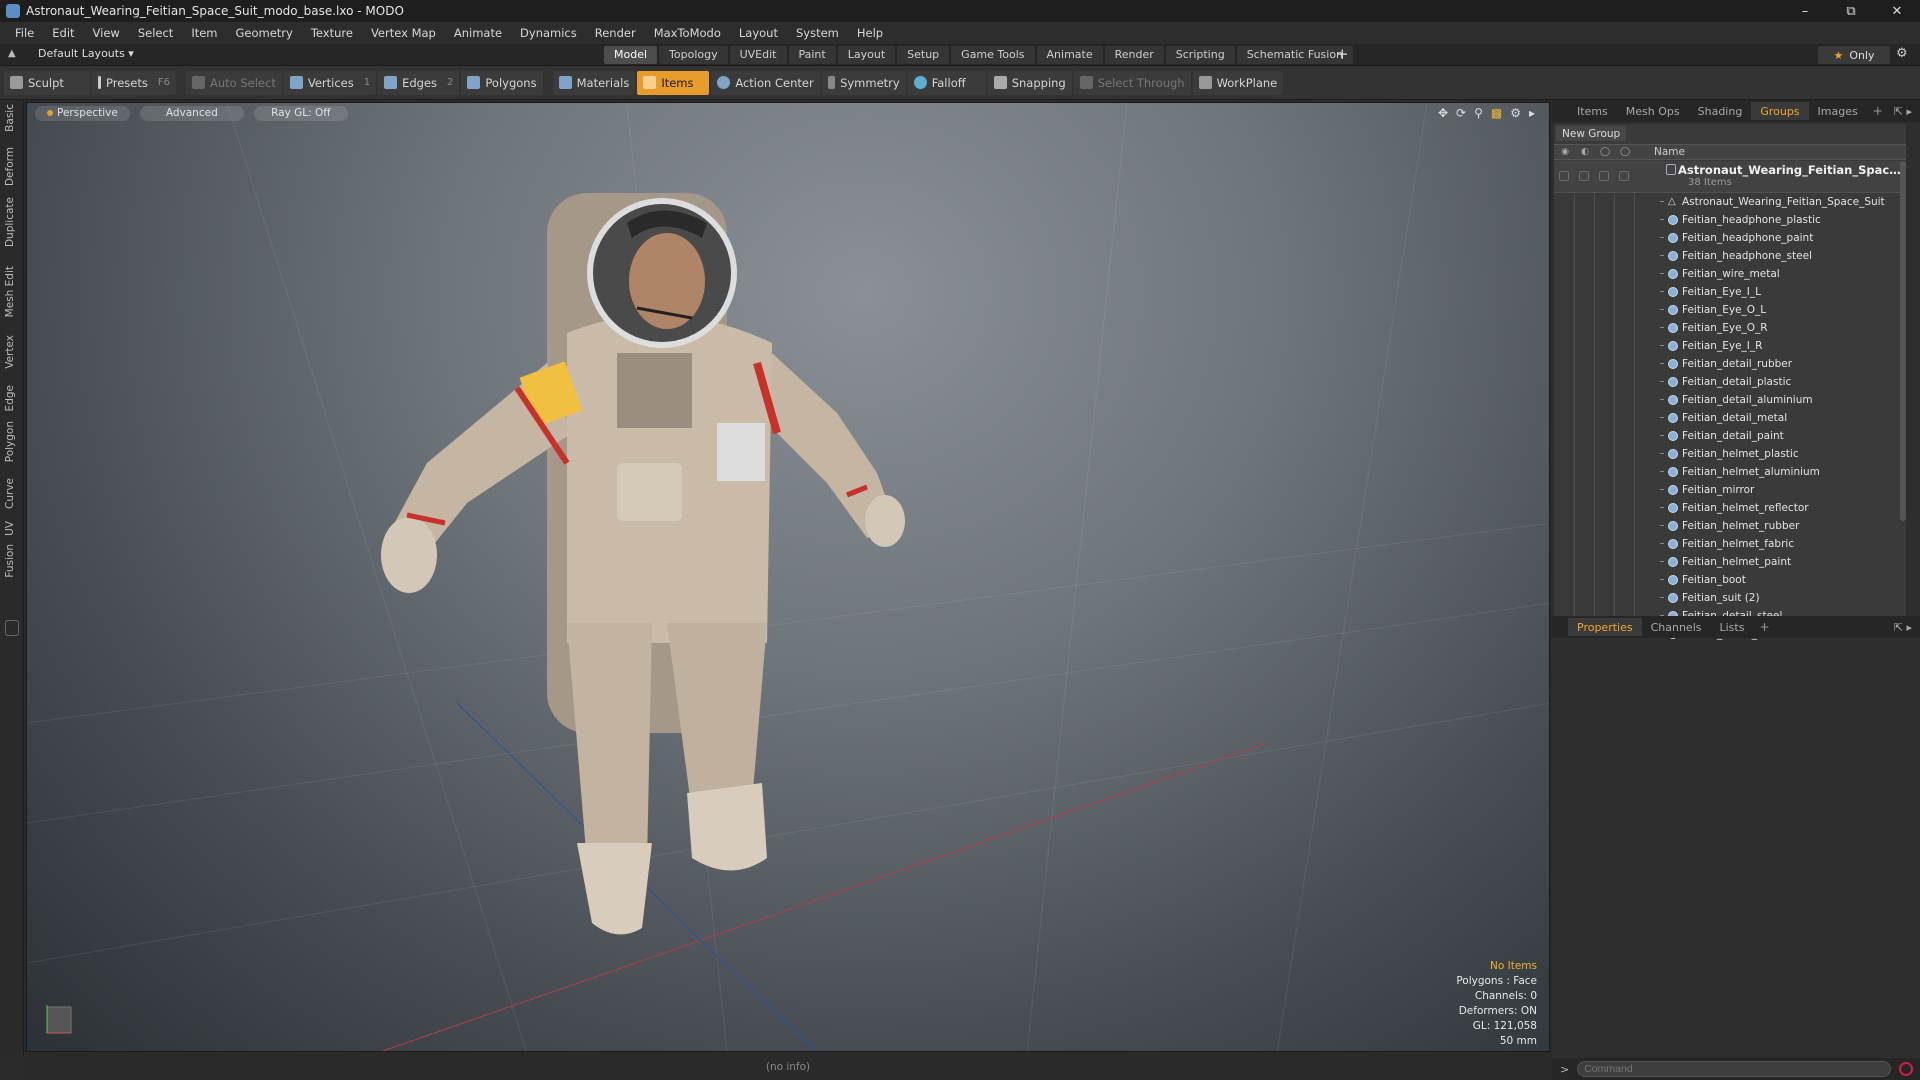  I want to click on list-item: Feitian_Eye_I_R, so click(1730, 346).